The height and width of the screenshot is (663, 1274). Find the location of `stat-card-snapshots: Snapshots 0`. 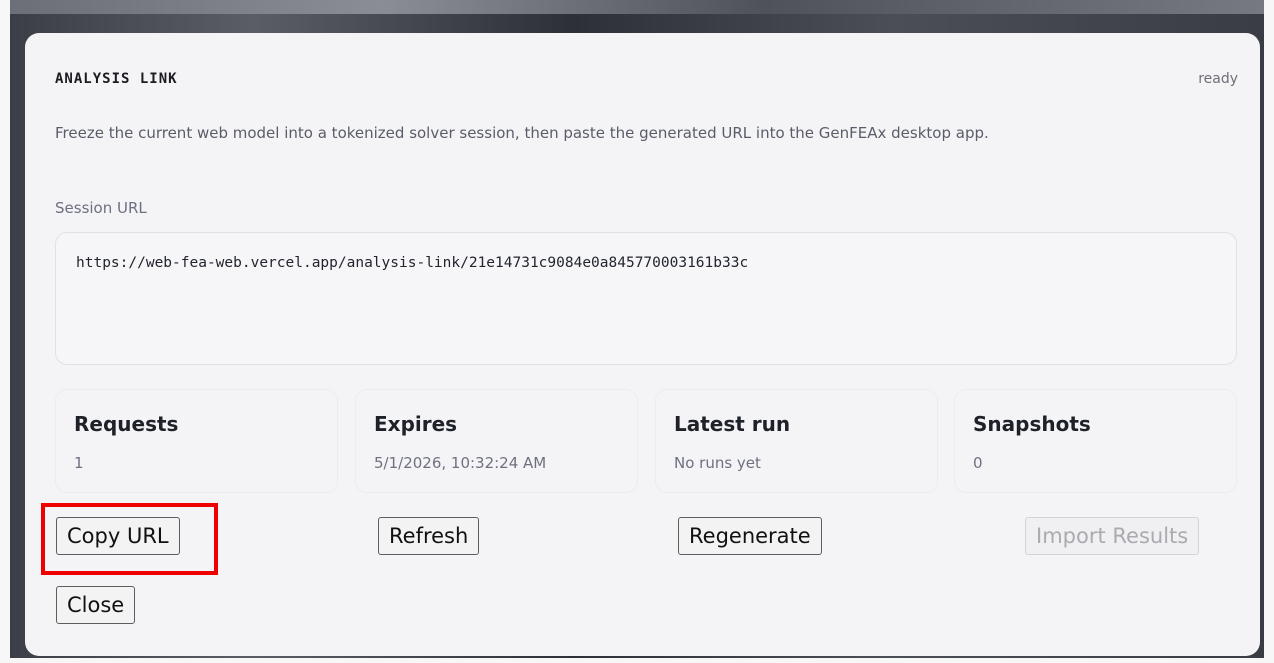

stat-card-snapshots: Snapshots 0 is located at coordinates (1095, 441).